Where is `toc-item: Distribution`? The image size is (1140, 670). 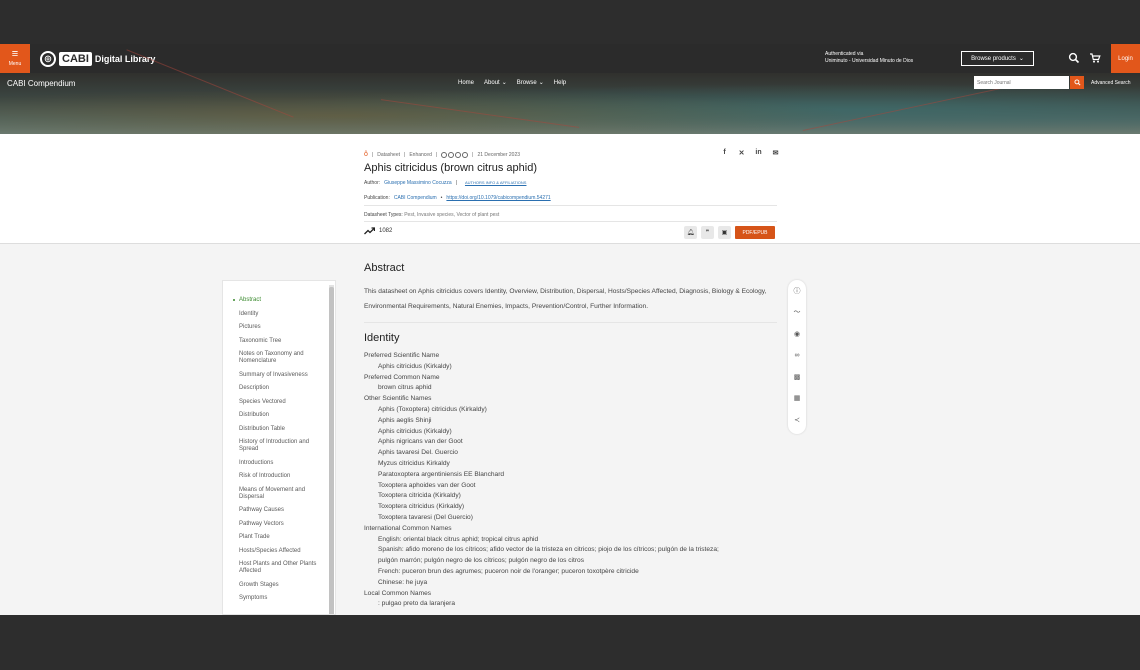 toc-item: Distribution is located at coordinates (278, 415).